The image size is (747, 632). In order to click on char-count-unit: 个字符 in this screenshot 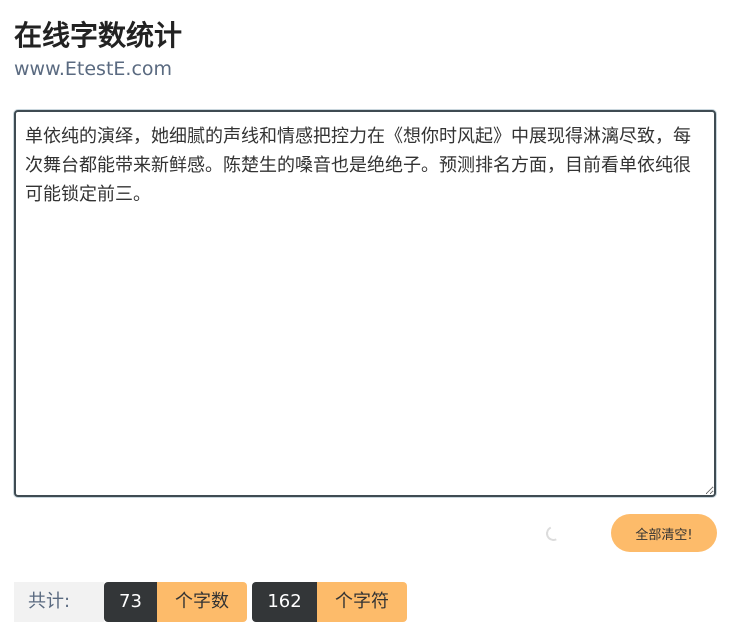, I will do `click(362, 602)`.